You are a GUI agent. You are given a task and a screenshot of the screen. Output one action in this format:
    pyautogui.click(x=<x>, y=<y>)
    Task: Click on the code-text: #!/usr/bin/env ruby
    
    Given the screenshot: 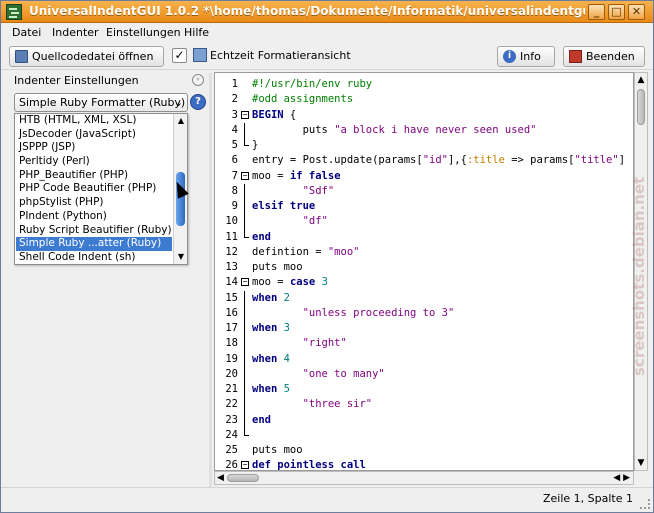 What is the action you would take?
    pyautogui.click(x=312, y=84)
    